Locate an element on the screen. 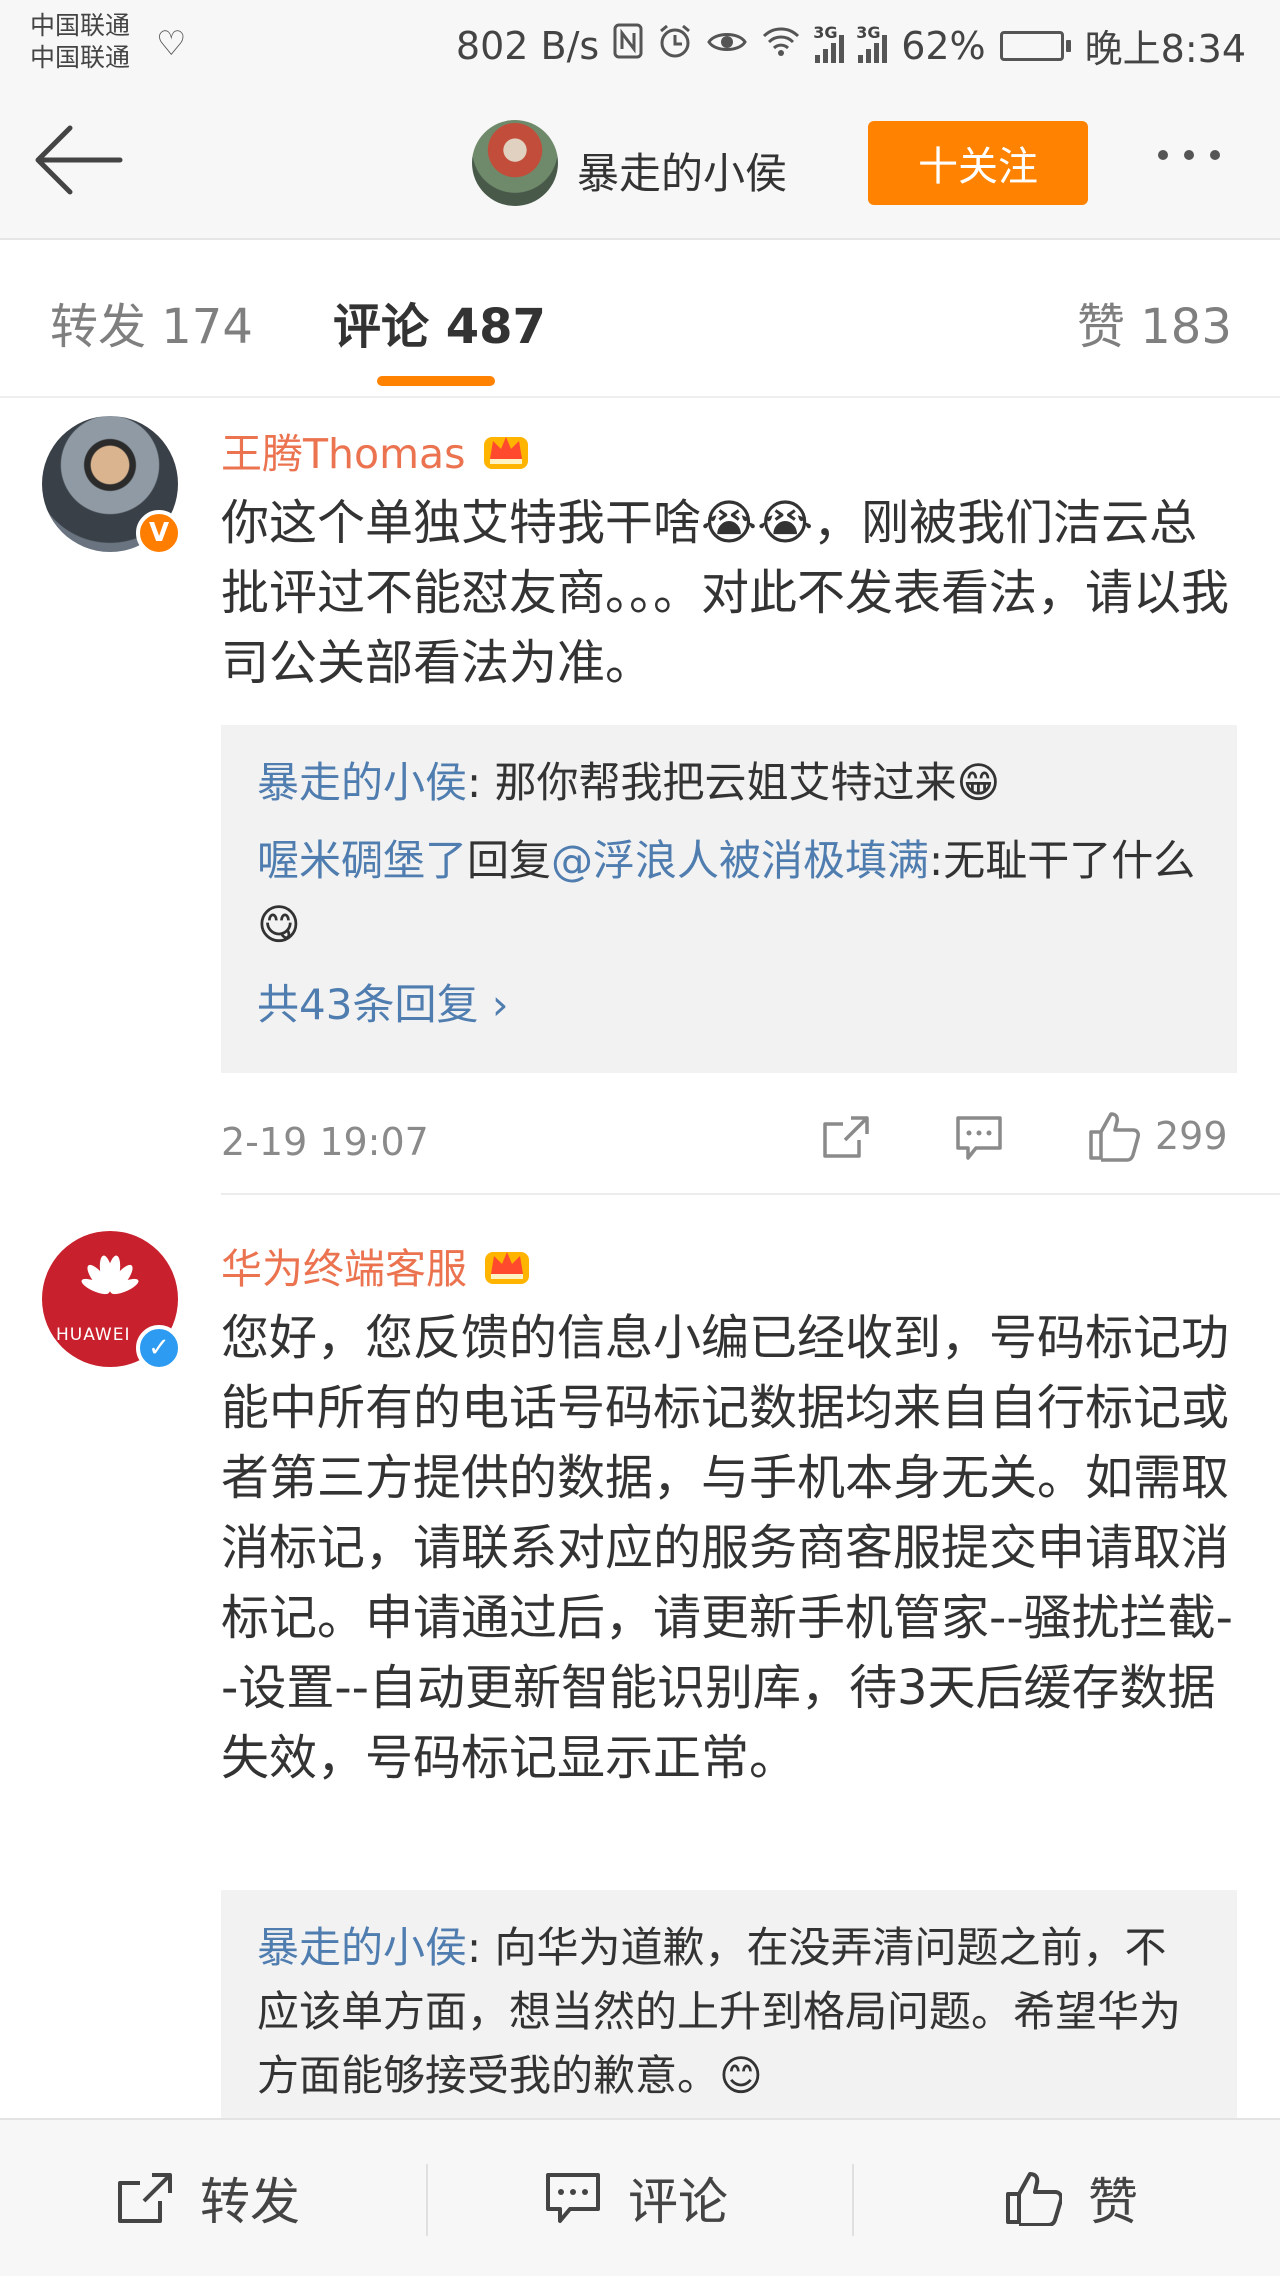 This screenshot has width=1280, height=2276. status-bar: 中国联通 中国联通 ♡ 802 B/s 3G 3G 62% 晚上8:34 is located at coordinates (640, 45).